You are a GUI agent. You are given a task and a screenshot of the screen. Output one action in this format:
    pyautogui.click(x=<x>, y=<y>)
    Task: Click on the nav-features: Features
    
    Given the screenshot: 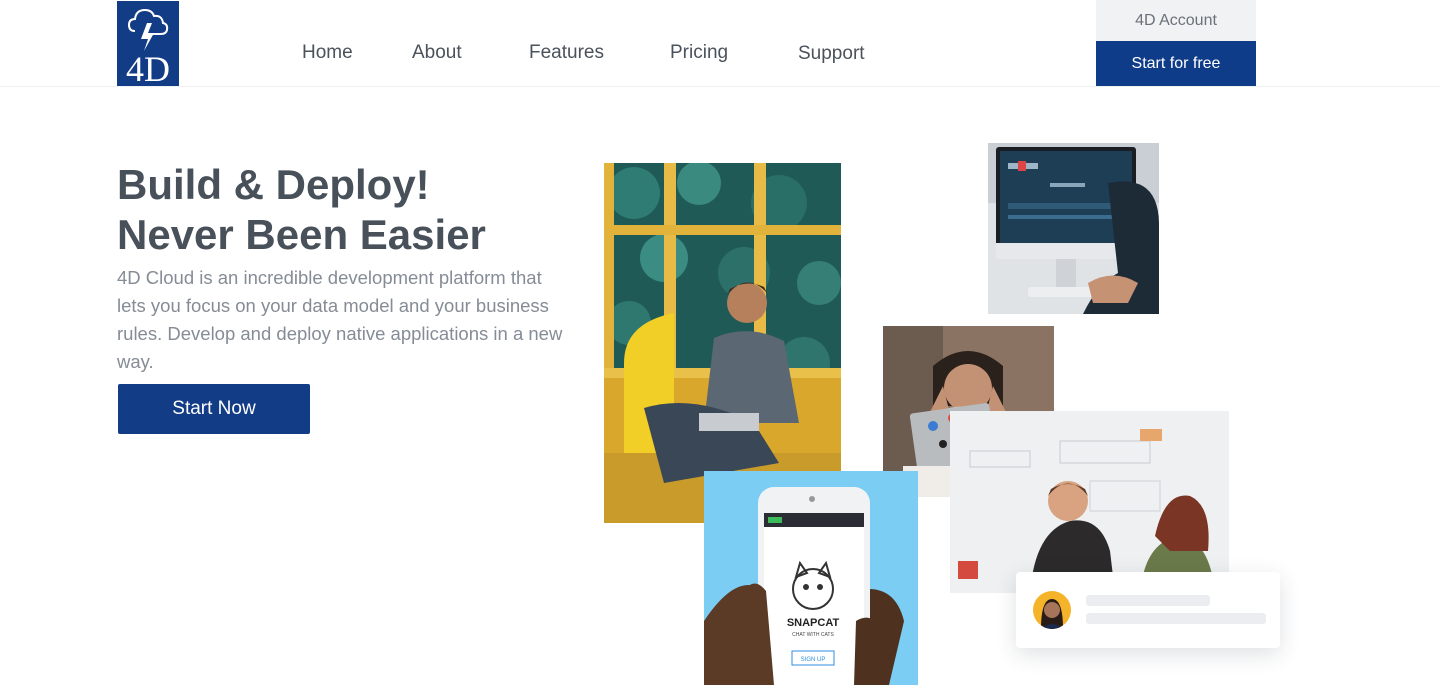 What is the action you would take?
    pyautogui.click(x=566, y=53)
    